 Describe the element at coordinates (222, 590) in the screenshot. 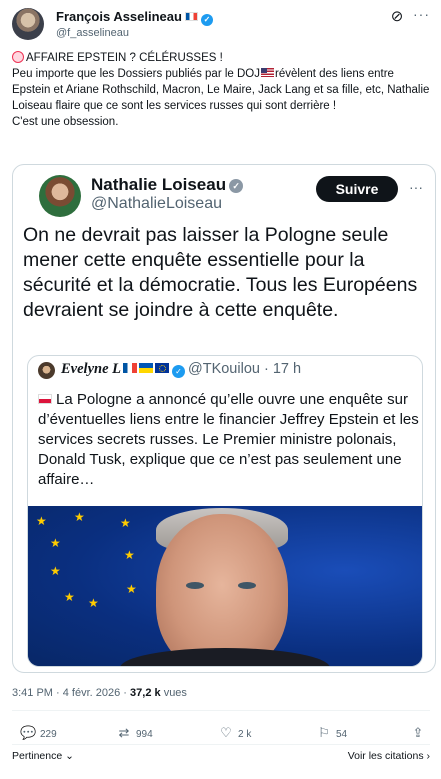

I see `person-face` at that location.